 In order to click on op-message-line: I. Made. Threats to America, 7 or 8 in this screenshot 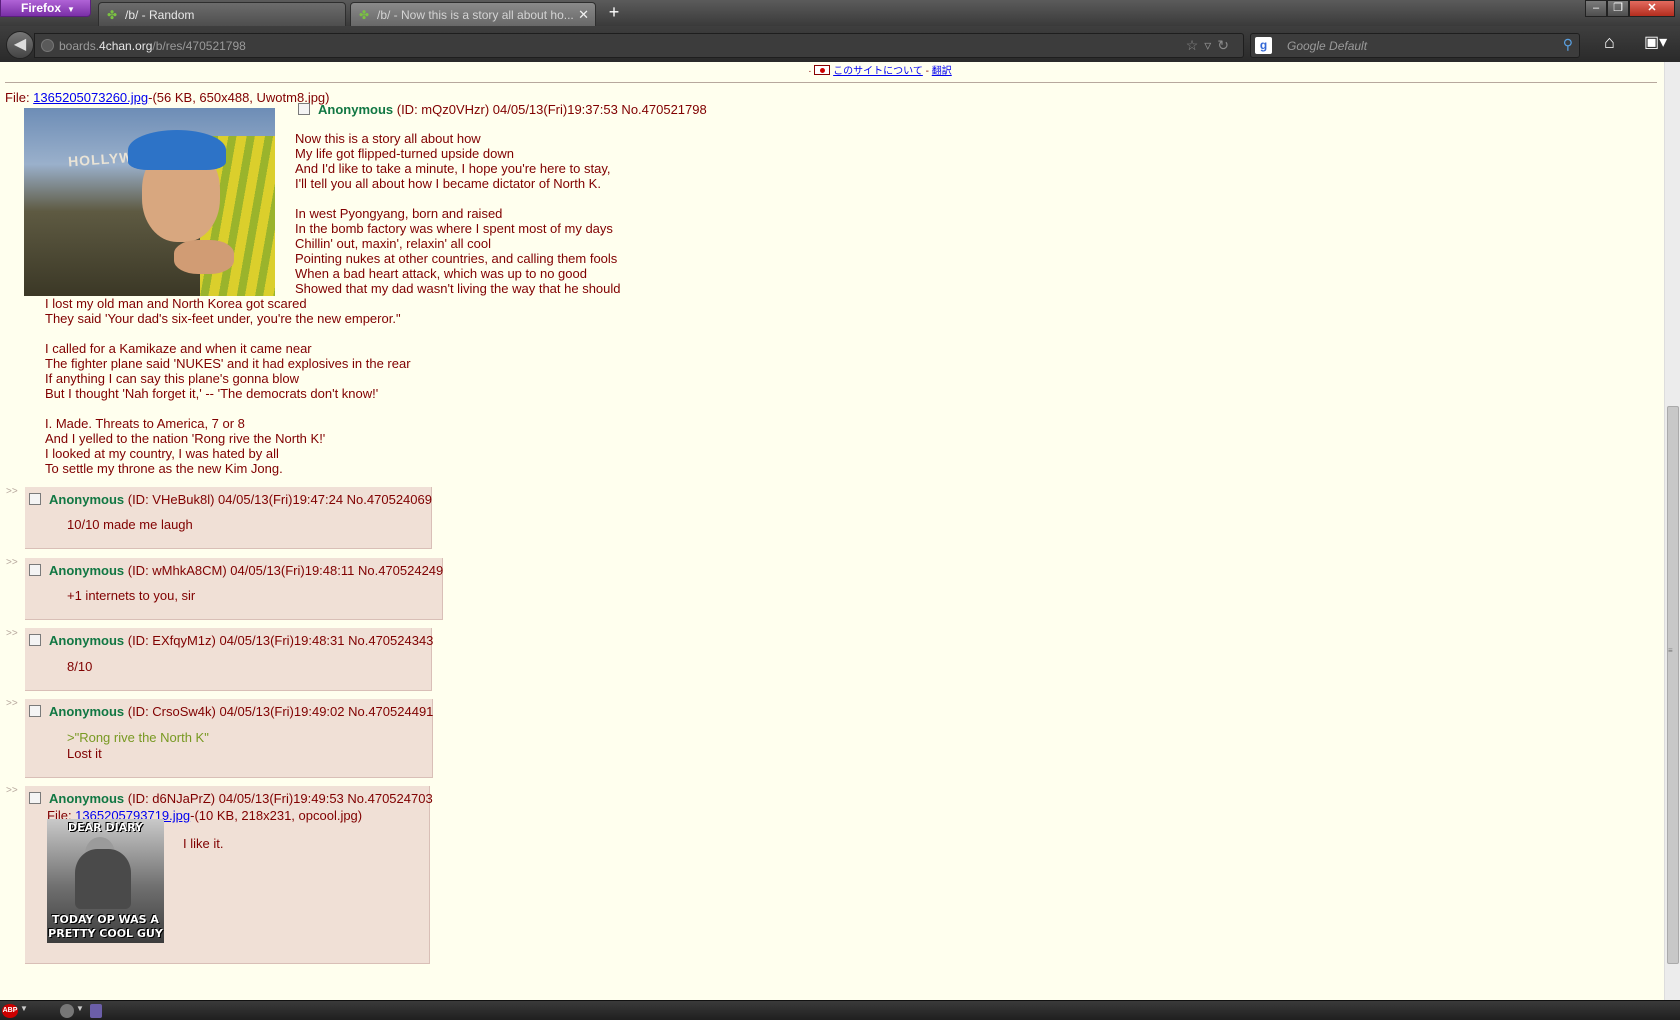, I will do `click(145, 423)`.